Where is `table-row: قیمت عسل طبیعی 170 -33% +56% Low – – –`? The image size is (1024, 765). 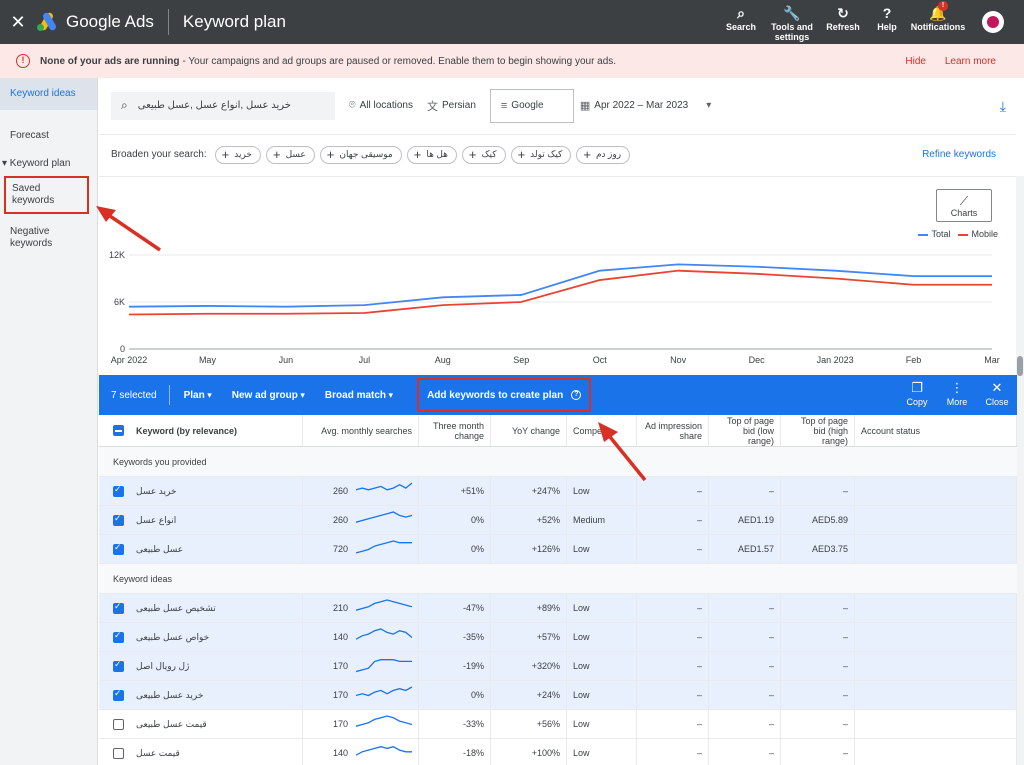 table-row: قیمت عسل طبیعی 170 -33% +56% Low – – – is located at coordinates (558, 724).